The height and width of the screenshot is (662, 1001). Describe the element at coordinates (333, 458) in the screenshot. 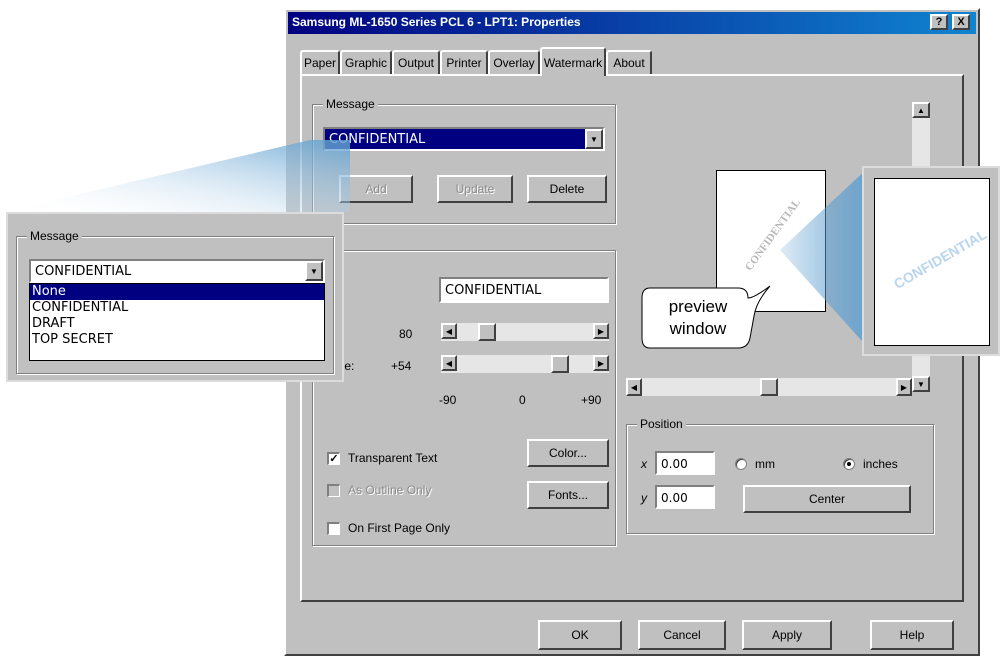

I see `transparent-text-checkbox: ✓` at that location.